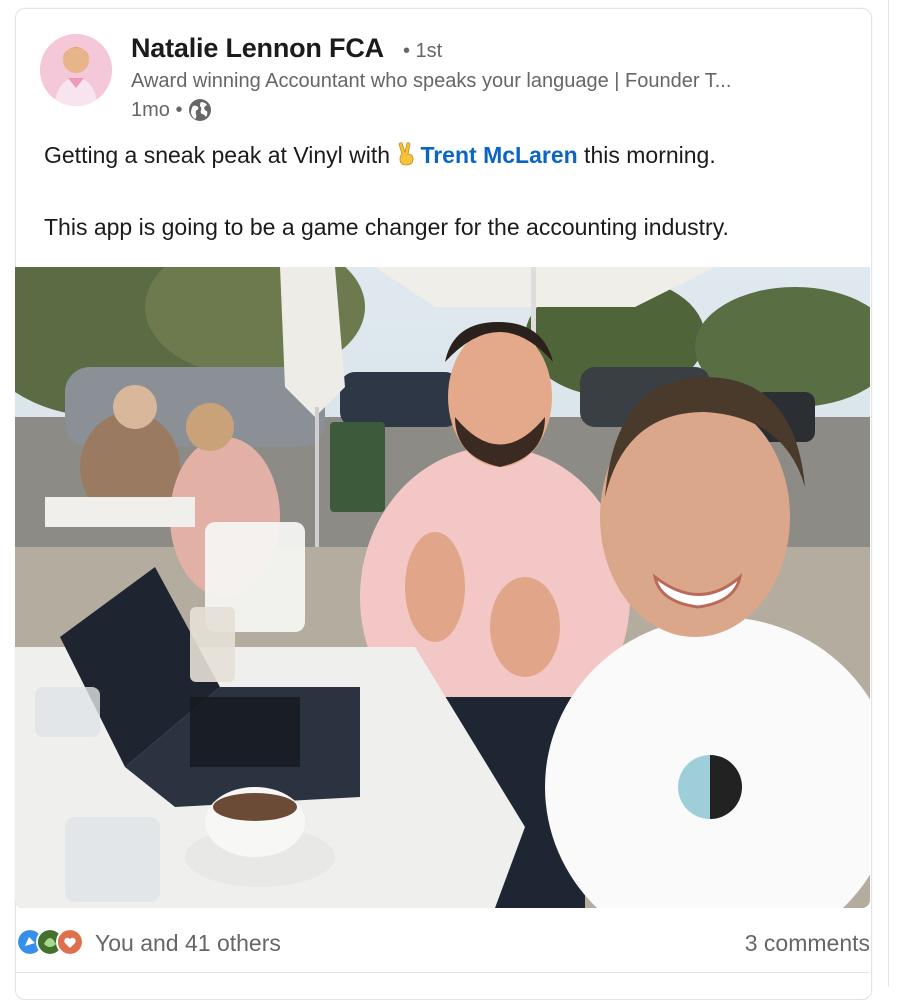 Image resolution: width=902 pixels, height=1000 pixels. I want to click on globe-icon, so click(200, 110).